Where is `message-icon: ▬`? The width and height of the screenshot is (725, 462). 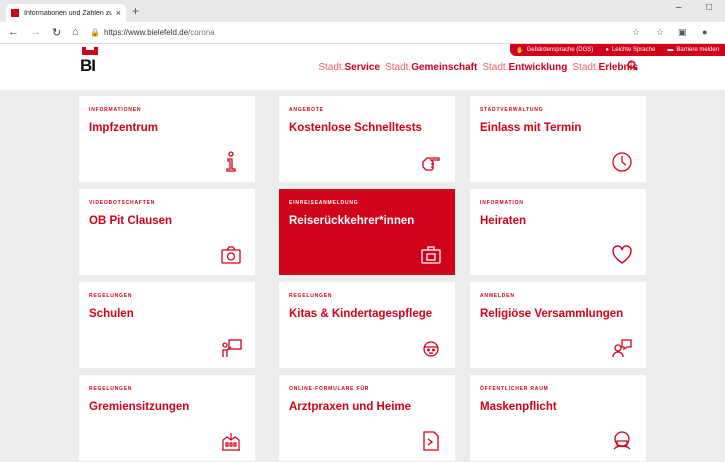 message-icon: ▬ is located at coordinates (670, 50).